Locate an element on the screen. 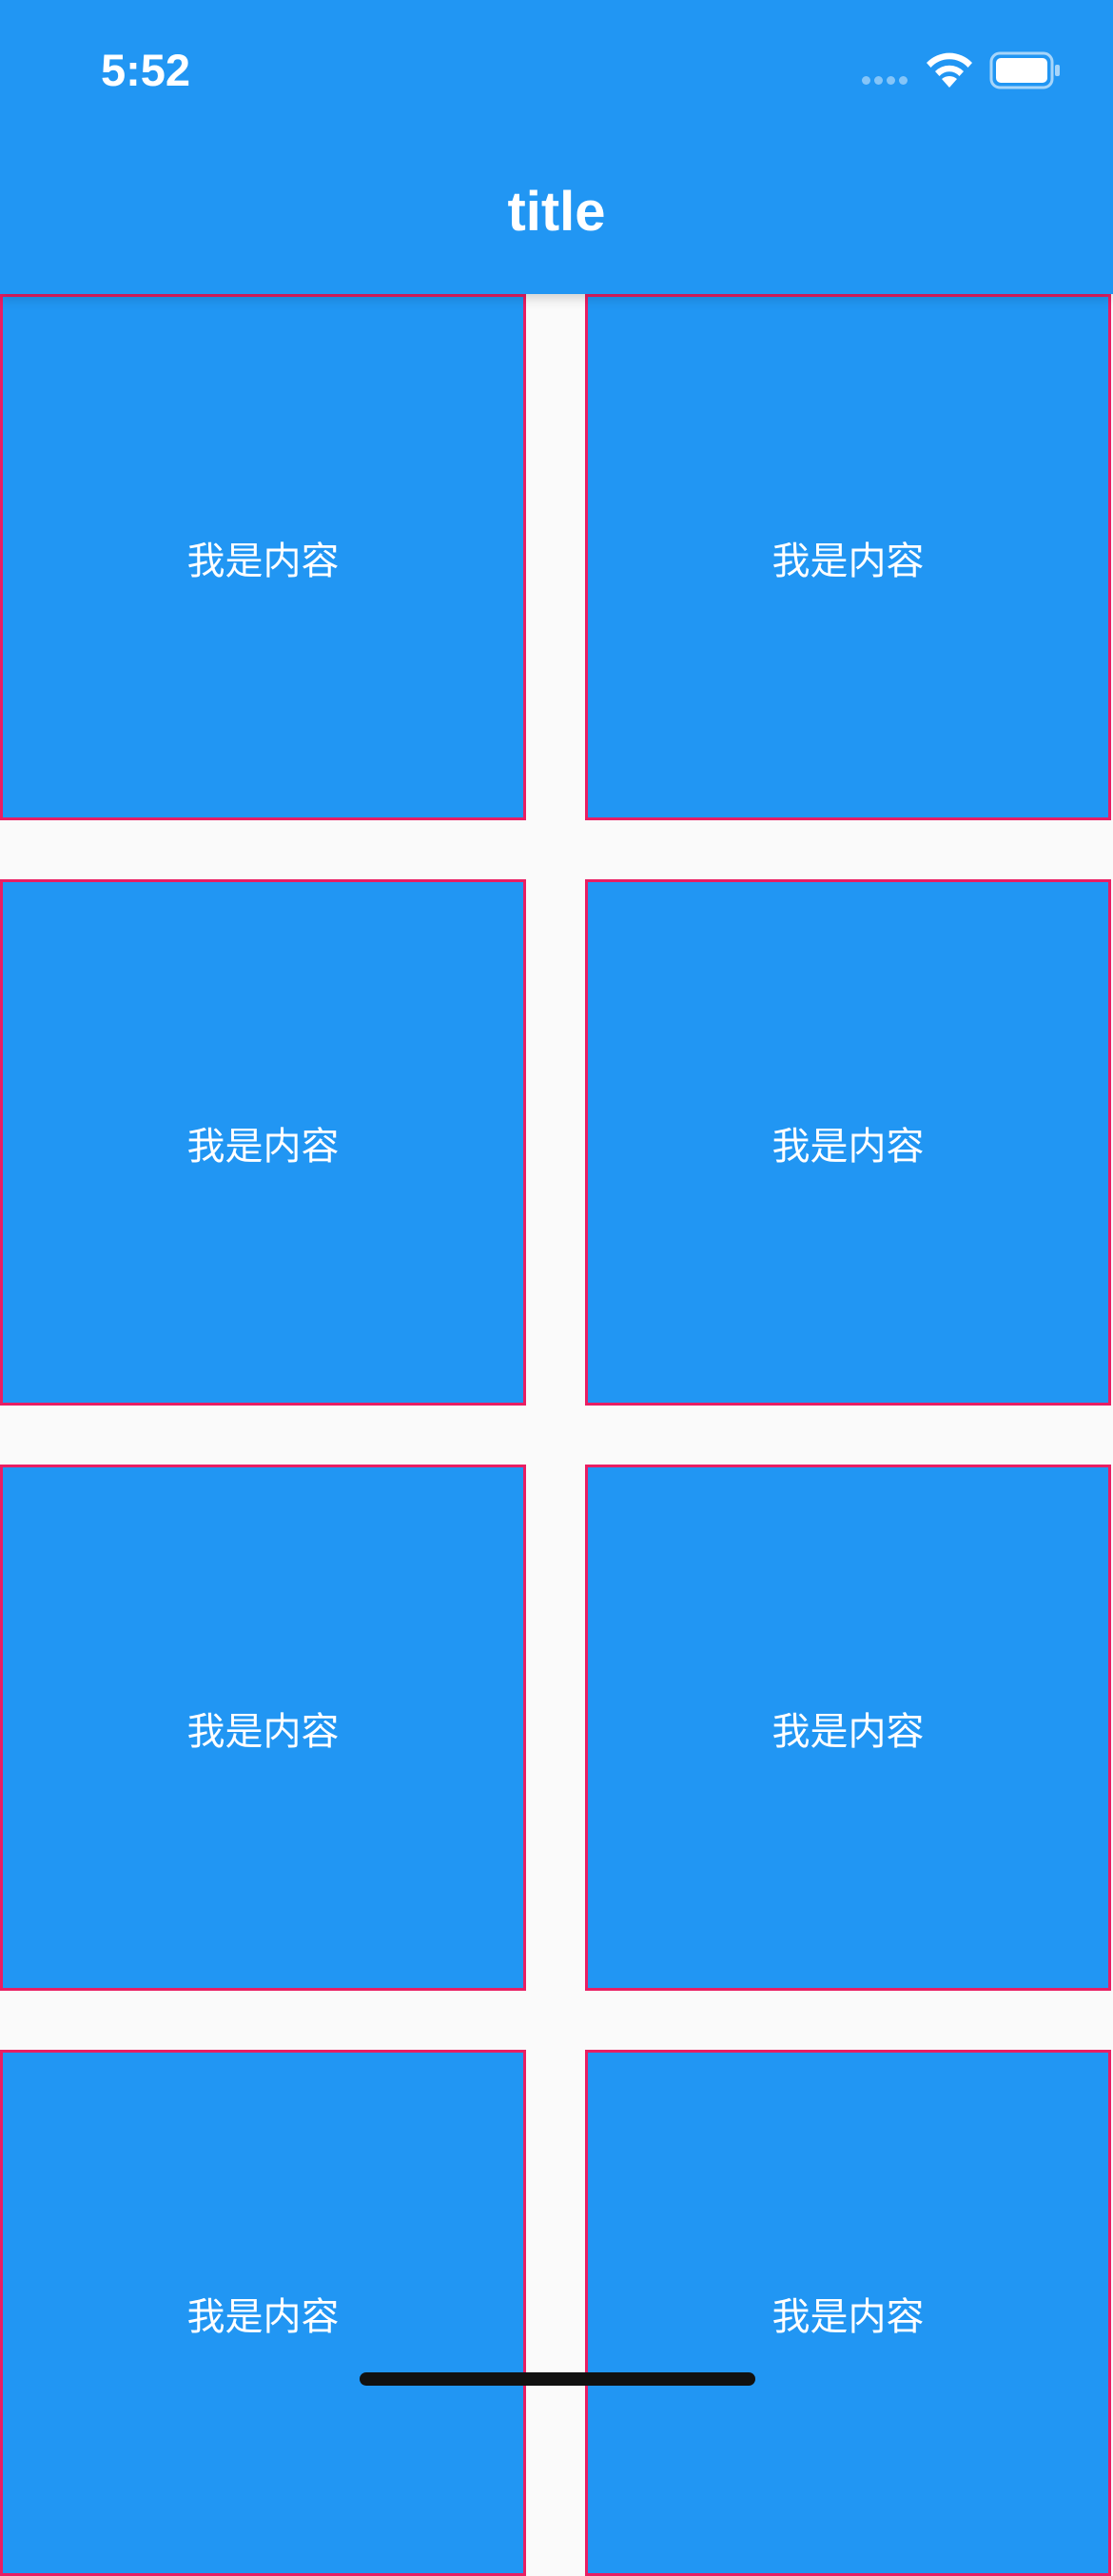 This screenshot has height=2576, width=1113. status-bar-time: 5:52 is located at coordinates (146, 70).